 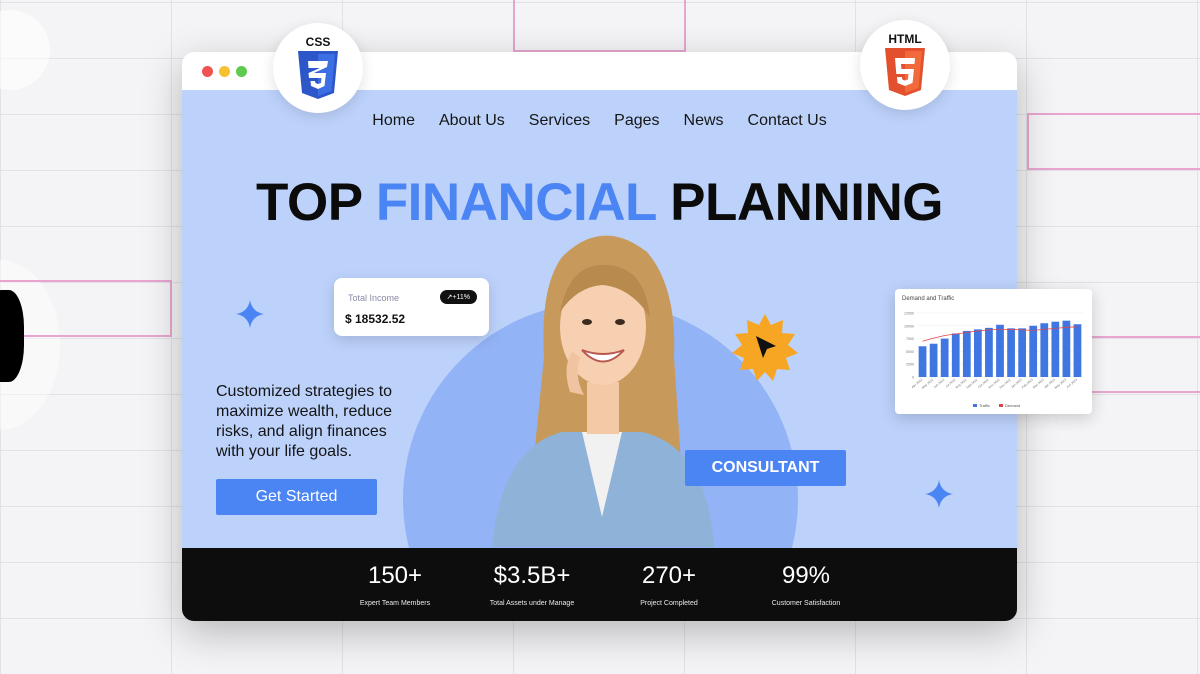 I want to click on x-tick-label: Dec 2022, so click(x=1005, y=384).